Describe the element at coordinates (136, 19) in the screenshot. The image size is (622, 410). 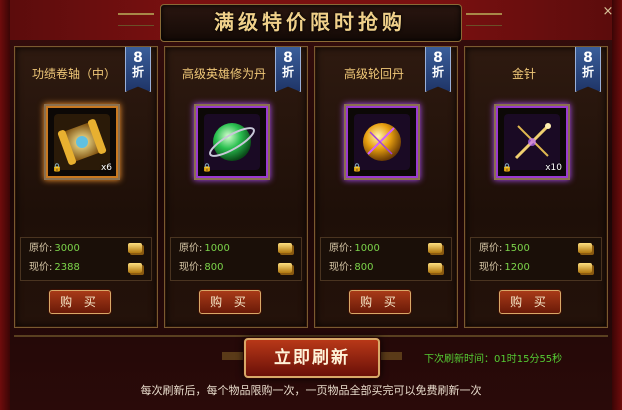
I see `title-flourish-left` at that location.